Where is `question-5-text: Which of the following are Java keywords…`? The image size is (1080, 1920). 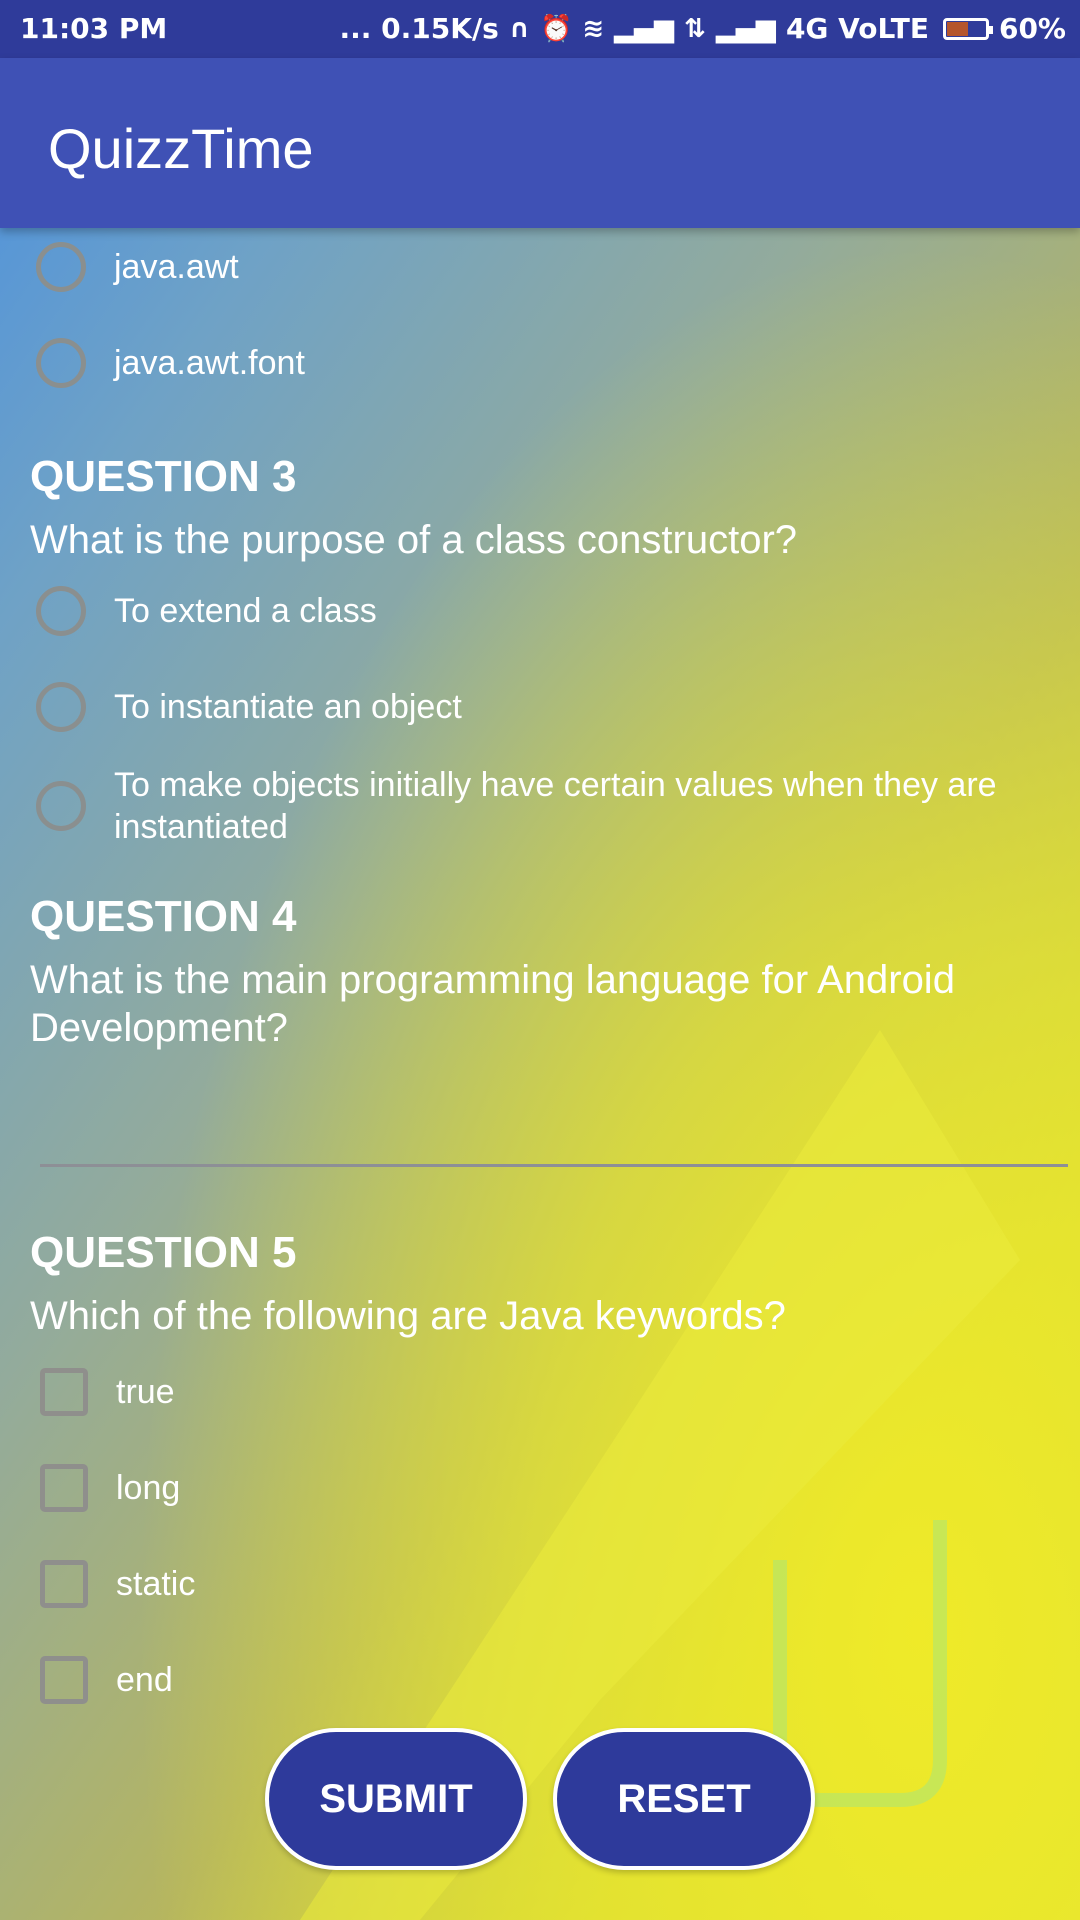
question-5-text: Which of the following are Java keywords… is located at coordinates (408, 1316).